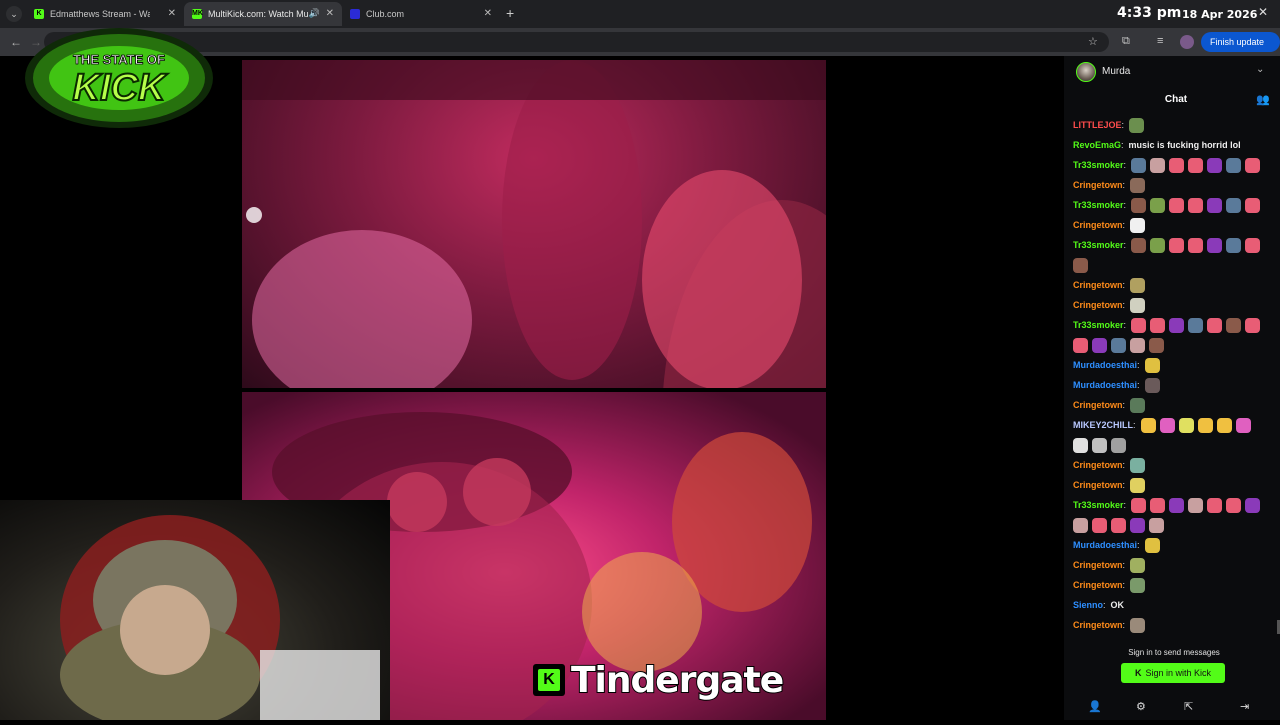  I want to click on tab-edmatthews: K Edmatthews Stream - Watch Li ✕, so click(105, 14).